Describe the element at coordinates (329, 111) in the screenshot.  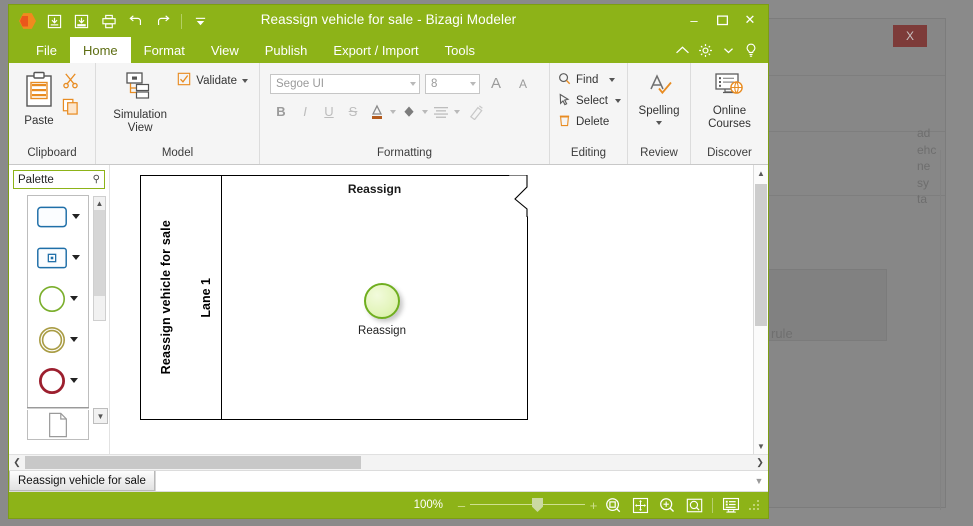
I see `underline-button: U` at that location.